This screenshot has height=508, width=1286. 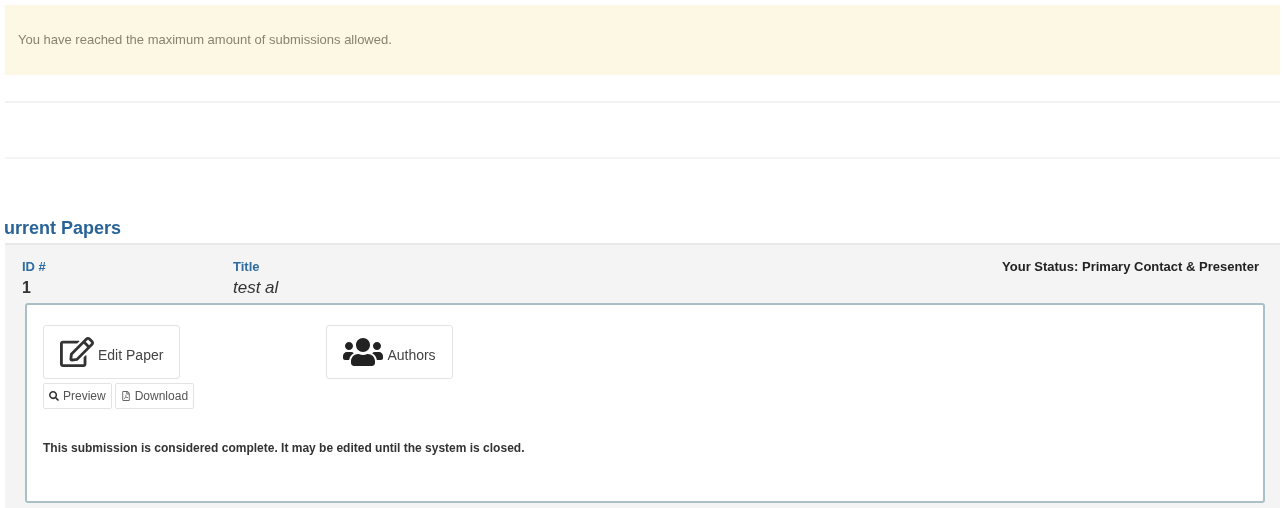 What do you see at coordinates (63, 228) in the screenshot?
I see `section-heading: urrent Papers` at bounding box center [63, 228].